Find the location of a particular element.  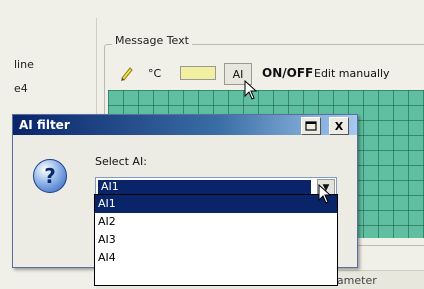

pencil-icon is located at coordinates (127, 73).